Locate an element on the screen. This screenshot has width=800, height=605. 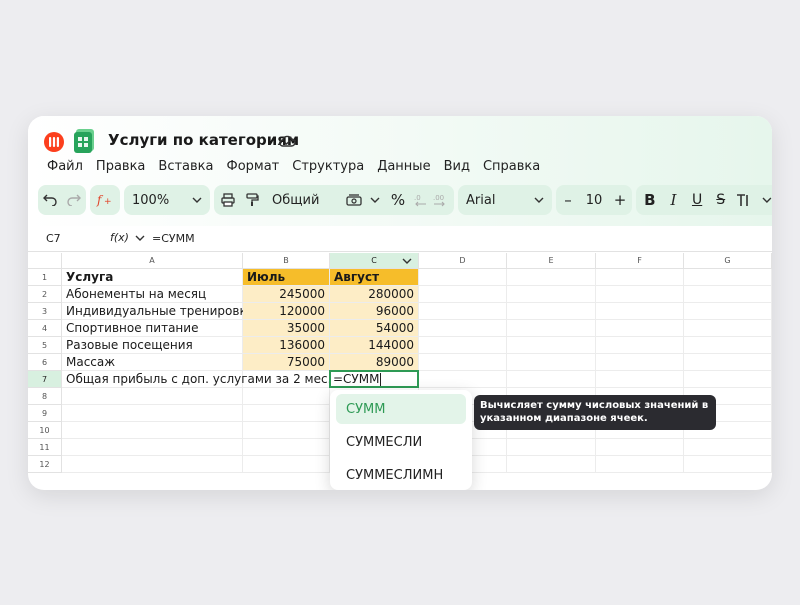
function-label: f(x) is located at coordinates (127, 237).